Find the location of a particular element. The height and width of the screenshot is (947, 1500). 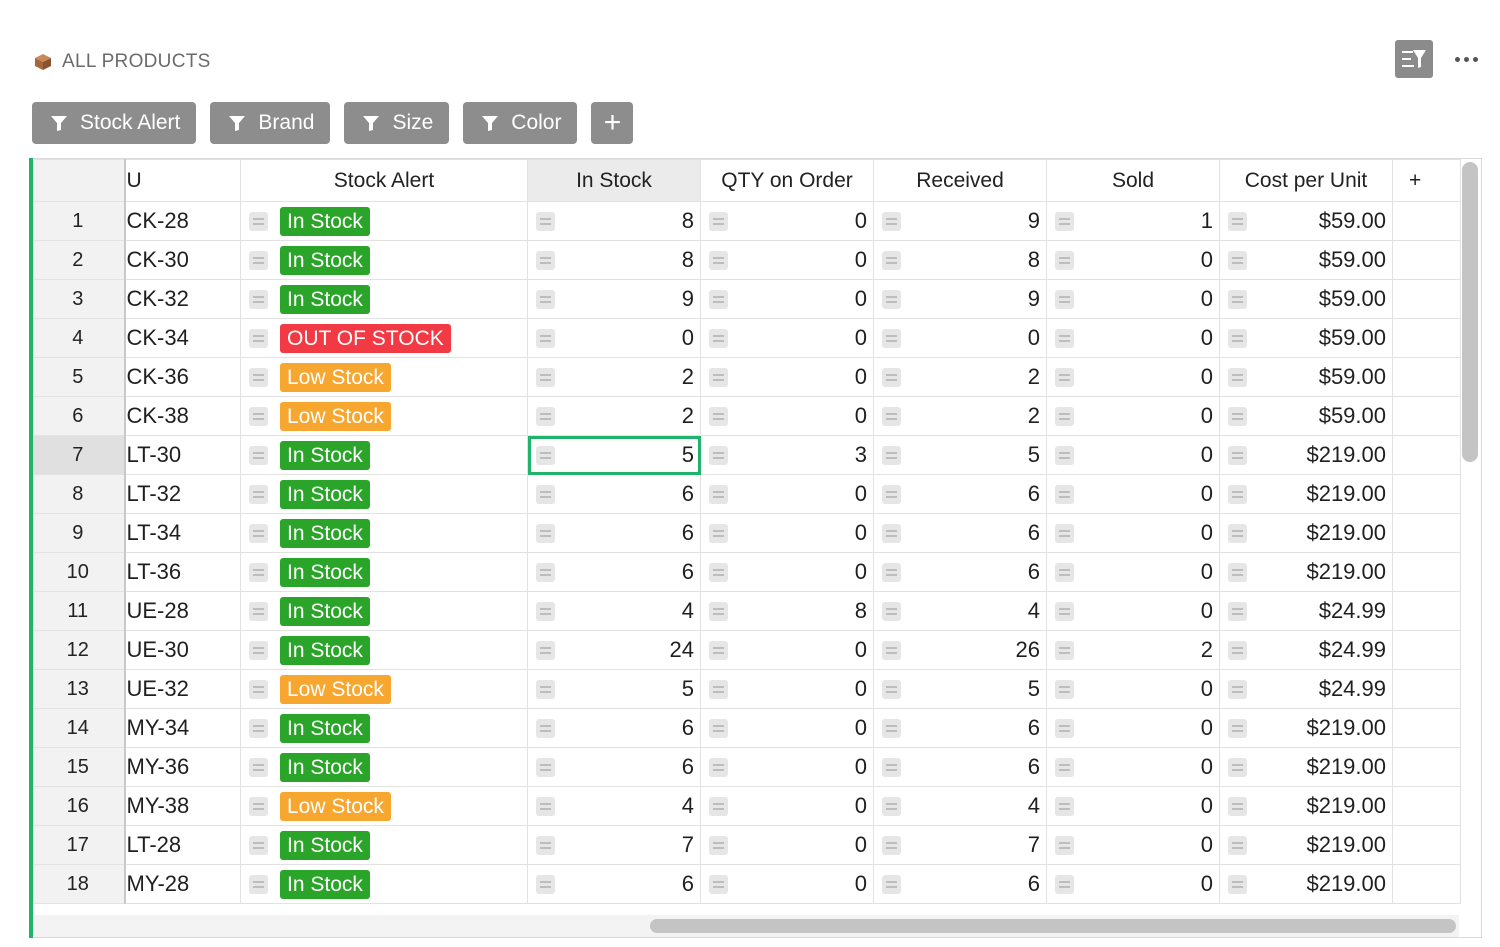

horizontal-scrollbar is located at coordinates (1053, 926).